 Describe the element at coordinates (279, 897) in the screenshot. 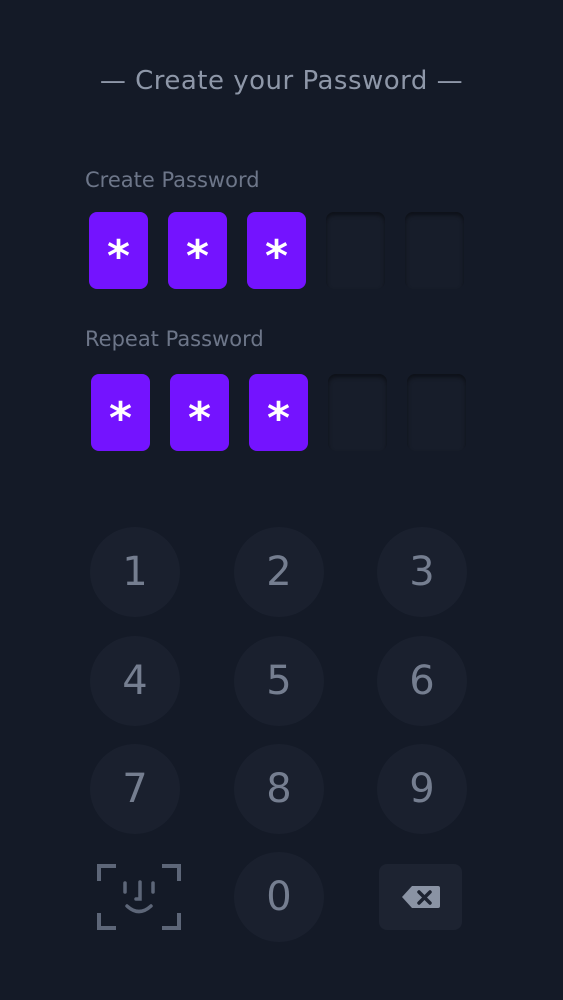

I see `key-0: 0` at that location.